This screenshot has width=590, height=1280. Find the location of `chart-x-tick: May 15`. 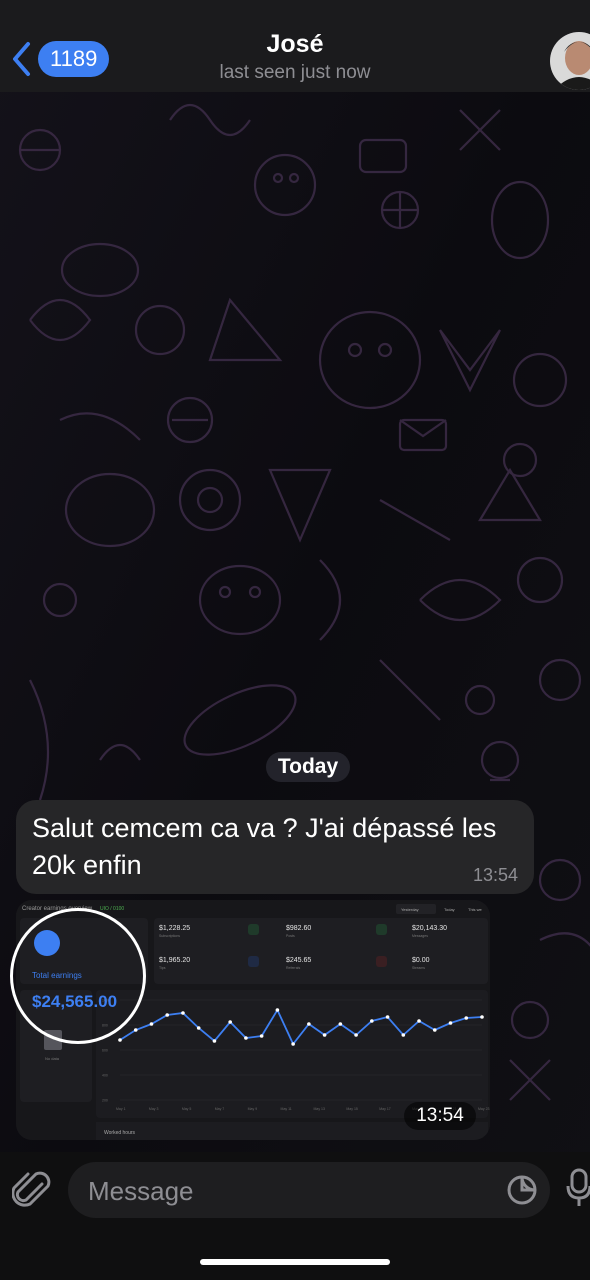

chart-x-tick: May 15 is located at coordinates (352, 1109).